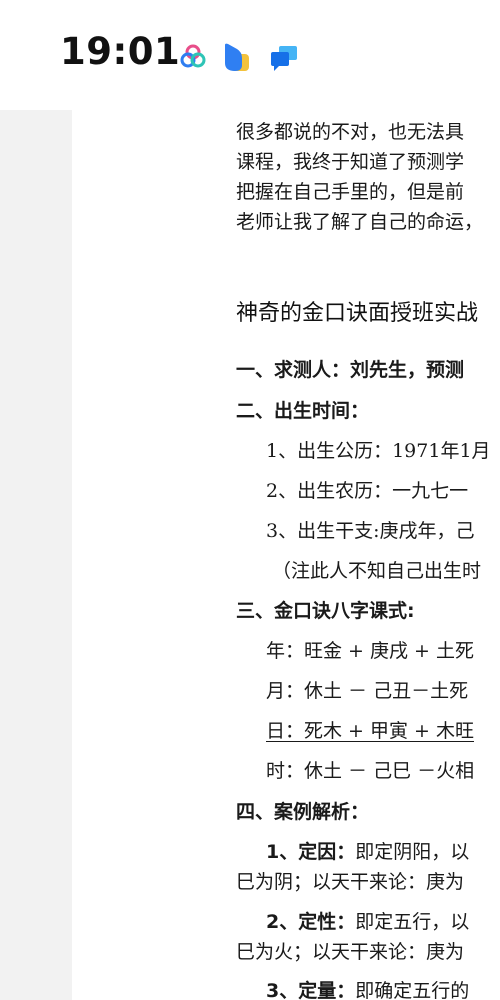 The image size is (500, 1000). Describe the element at coordinates (284, 58) in the screenshot. I see `blue-chat-app-icon` at that location.